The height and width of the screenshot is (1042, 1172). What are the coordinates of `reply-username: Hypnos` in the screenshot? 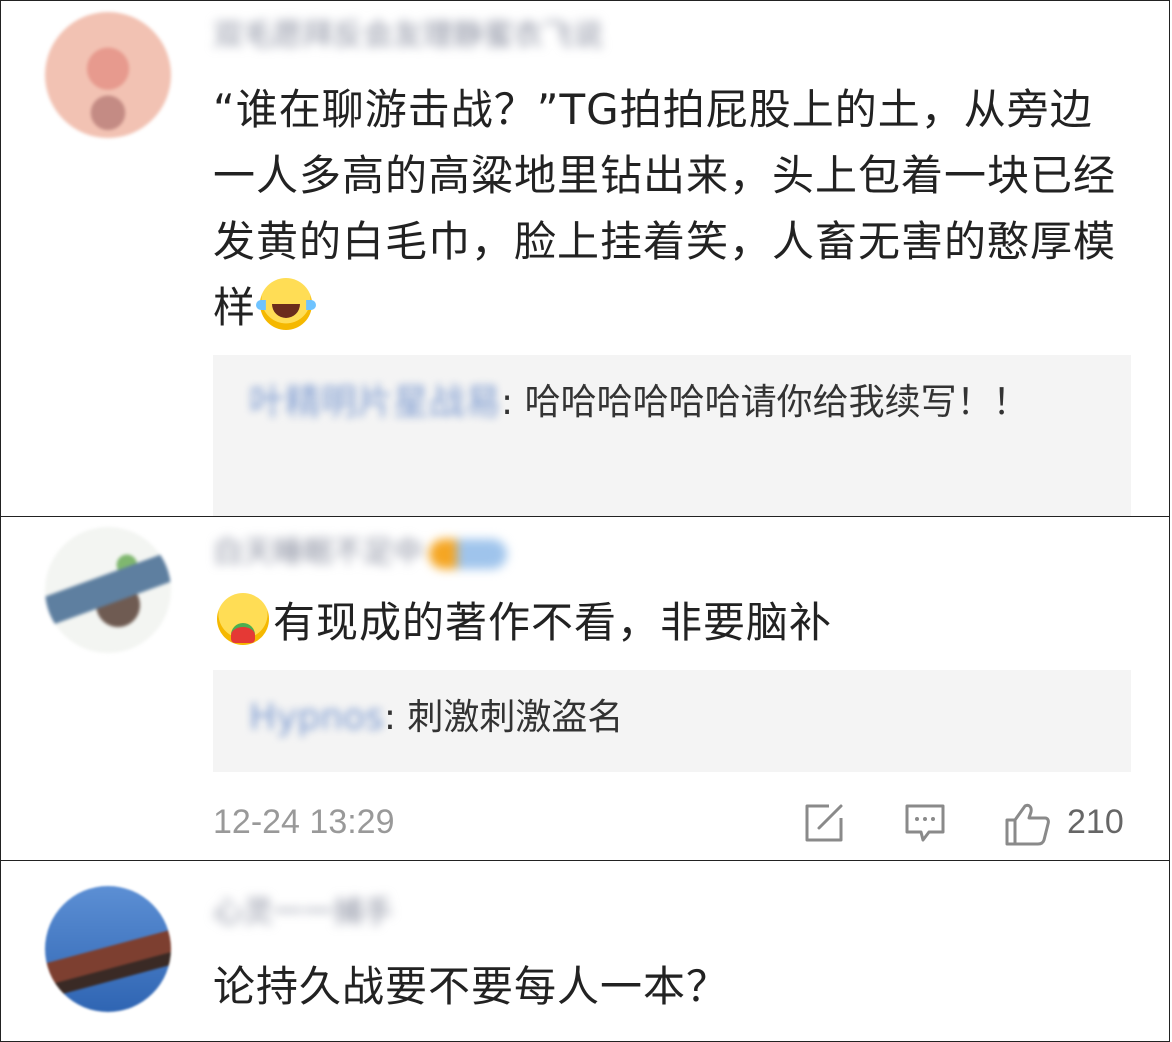 It's located at (316, 718).